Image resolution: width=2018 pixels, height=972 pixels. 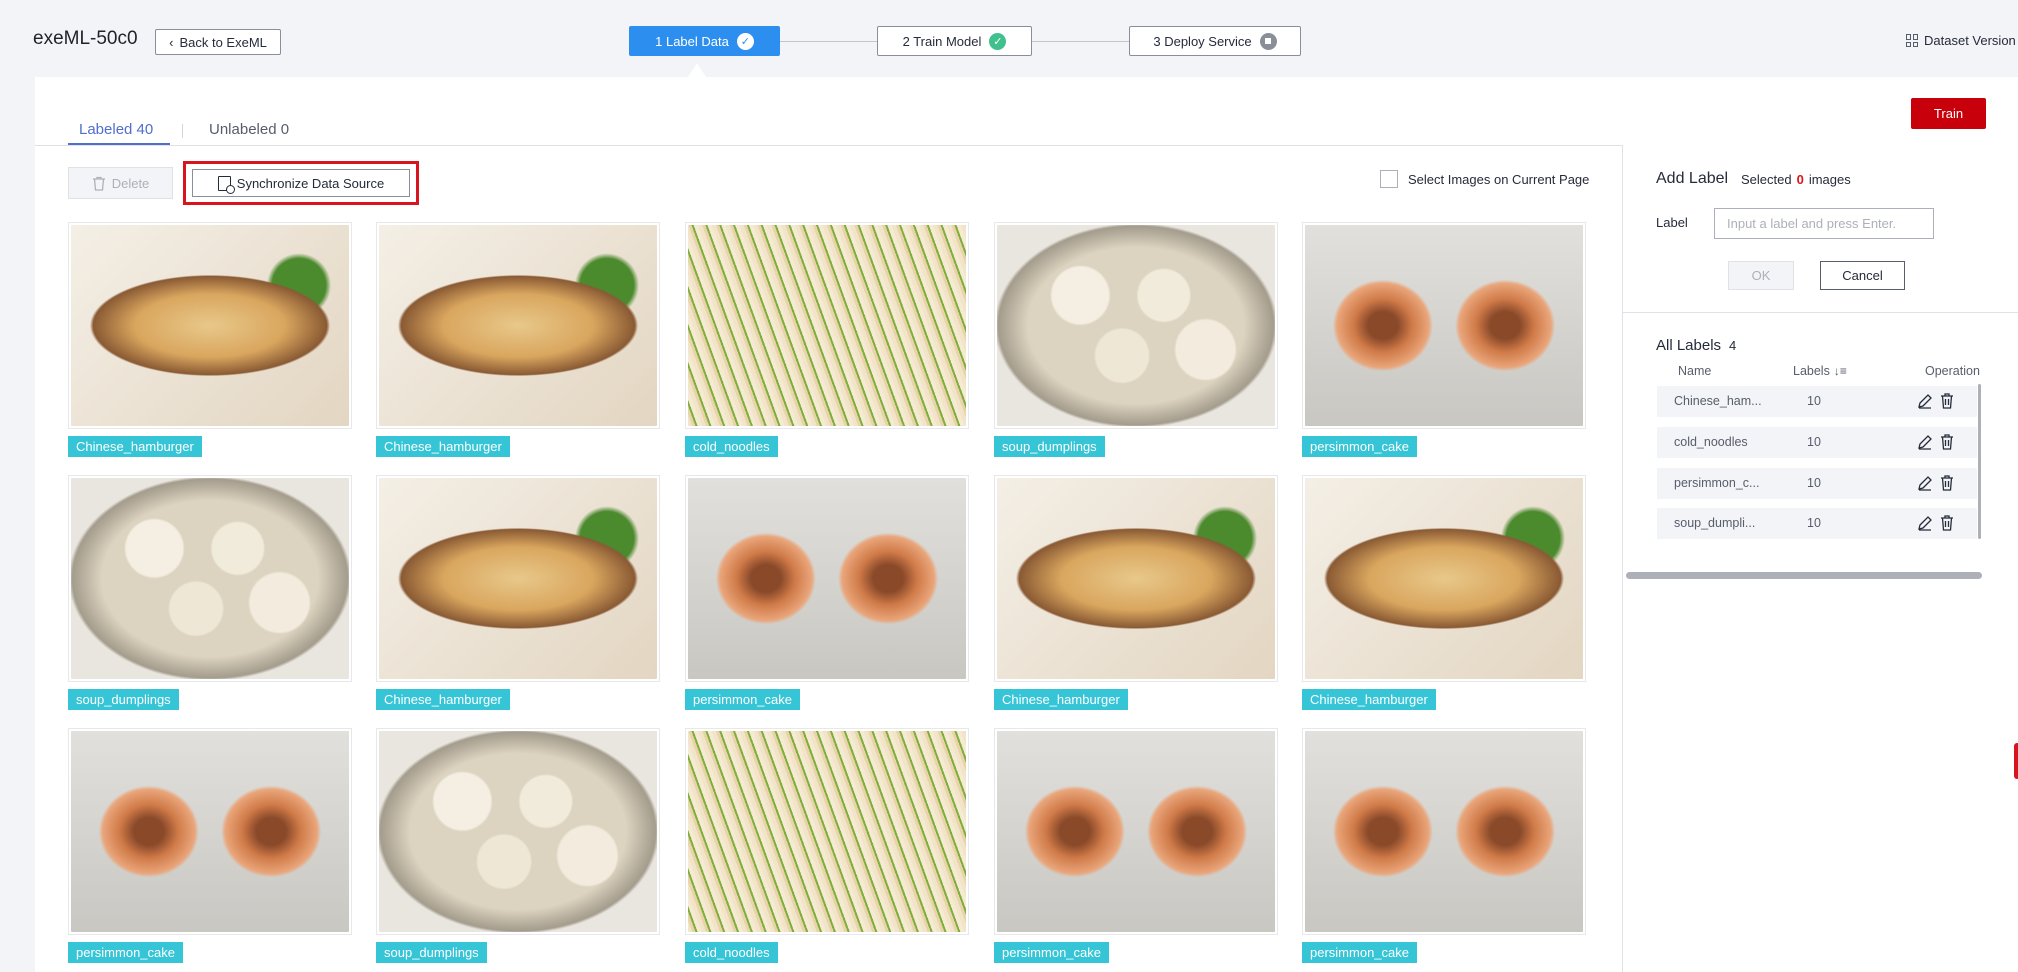 What do you see at coordinates (1811, 371) in the screenshot?
I see `column-header-labels-text: Labels` at bounding box center [1811, 371].